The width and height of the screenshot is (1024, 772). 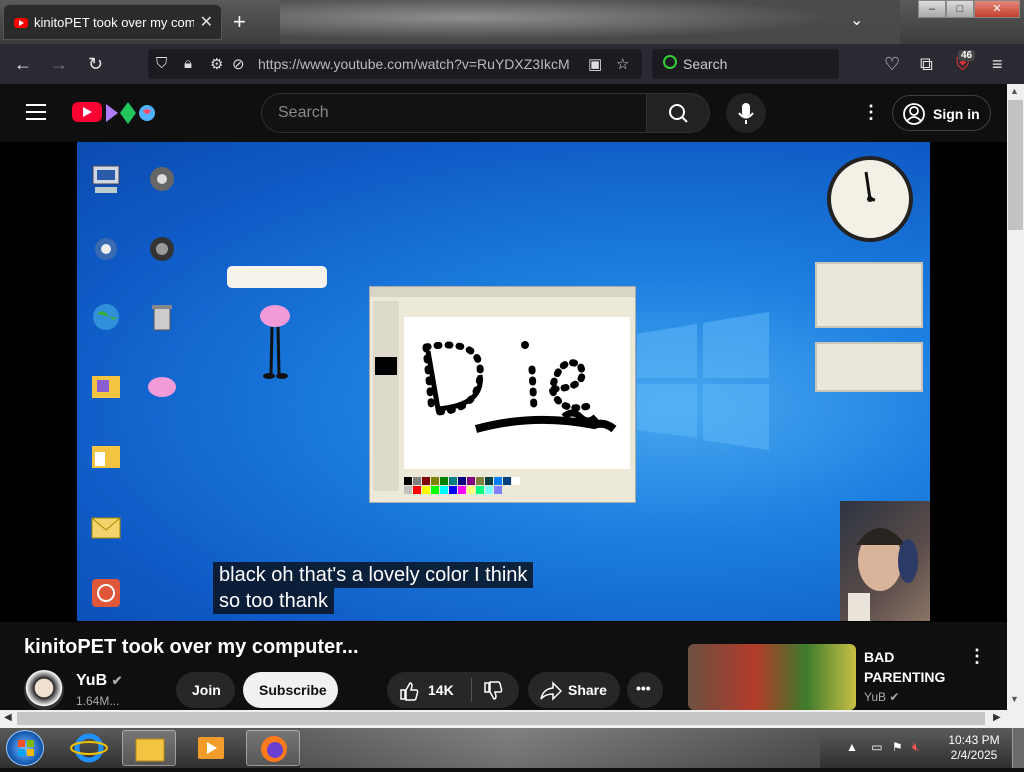 I want to click on action-center-flag-icon: ⚑, so click(x=897, y=747).